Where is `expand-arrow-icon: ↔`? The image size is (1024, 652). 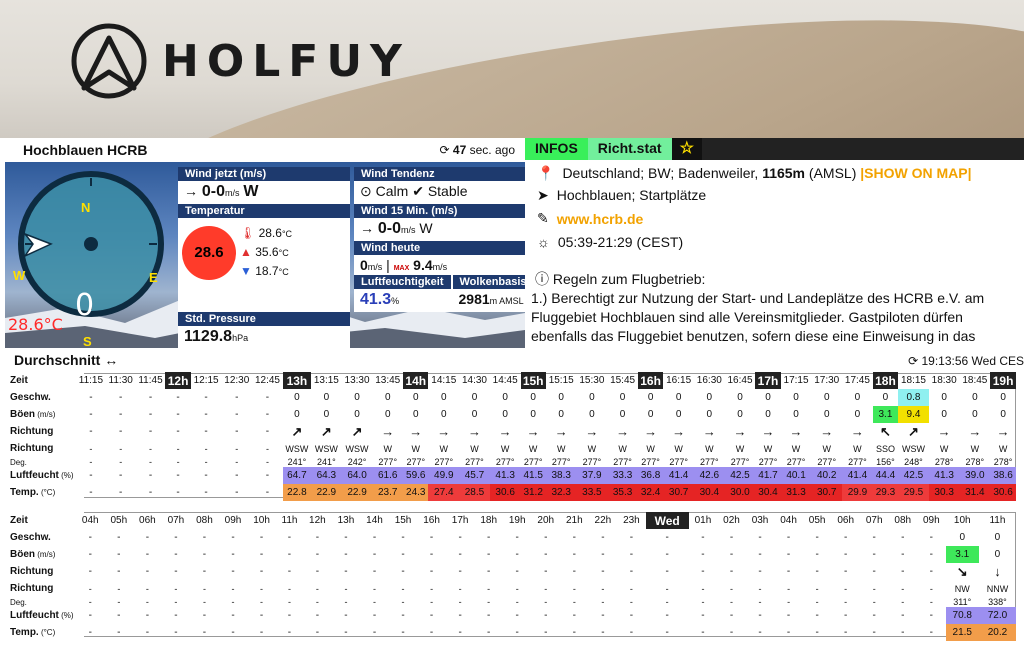
expand-arrow-icon: ↔ is located at coordinates (111, 360).